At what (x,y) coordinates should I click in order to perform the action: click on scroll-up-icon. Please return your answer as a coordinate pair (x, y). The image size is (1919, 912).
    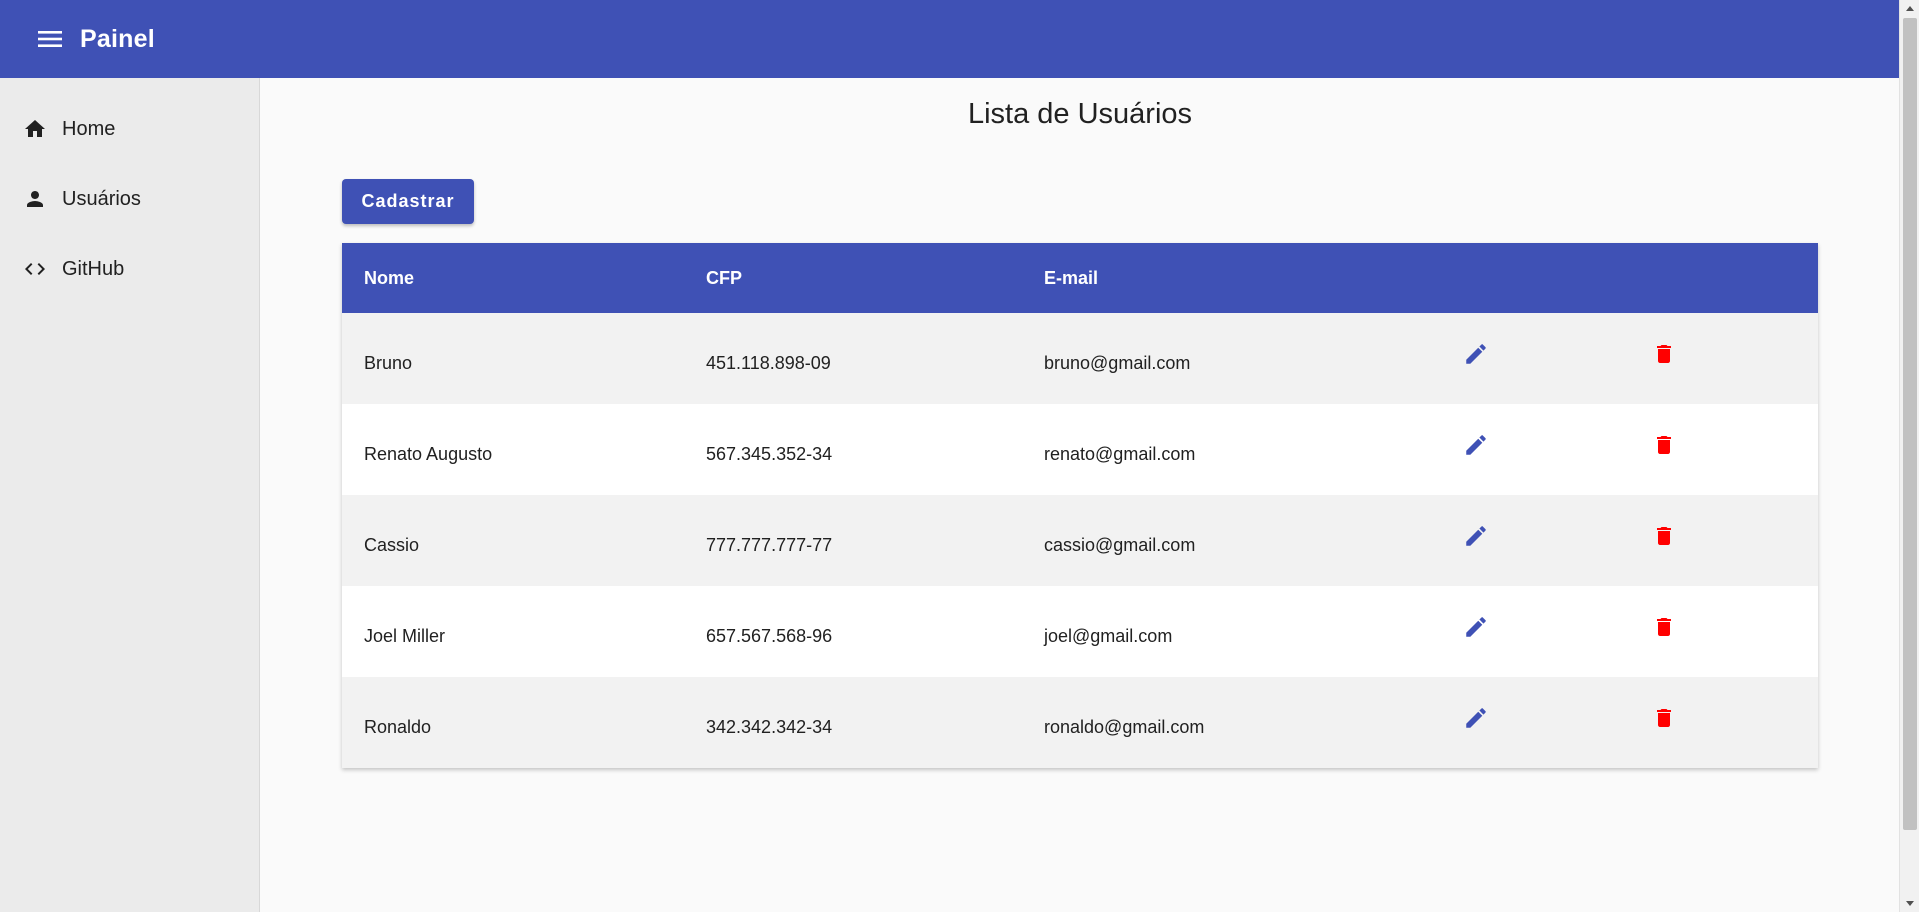
    Looking at the image, I should click on (1909, 8).